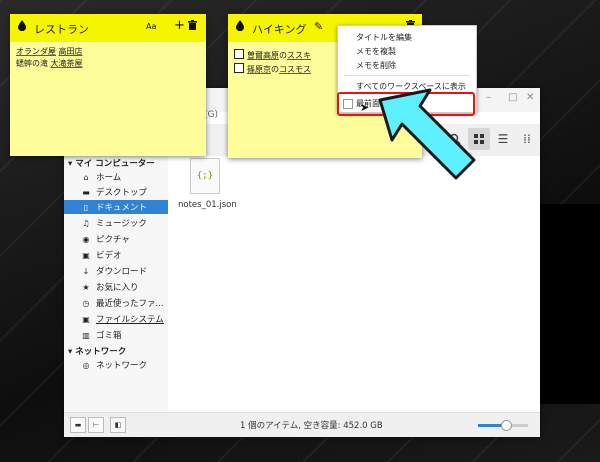  Describe the element at coordinates (116, 287) in the screenshot. I see `sidebar-item-favorites: ★ お気に入り` at that location.